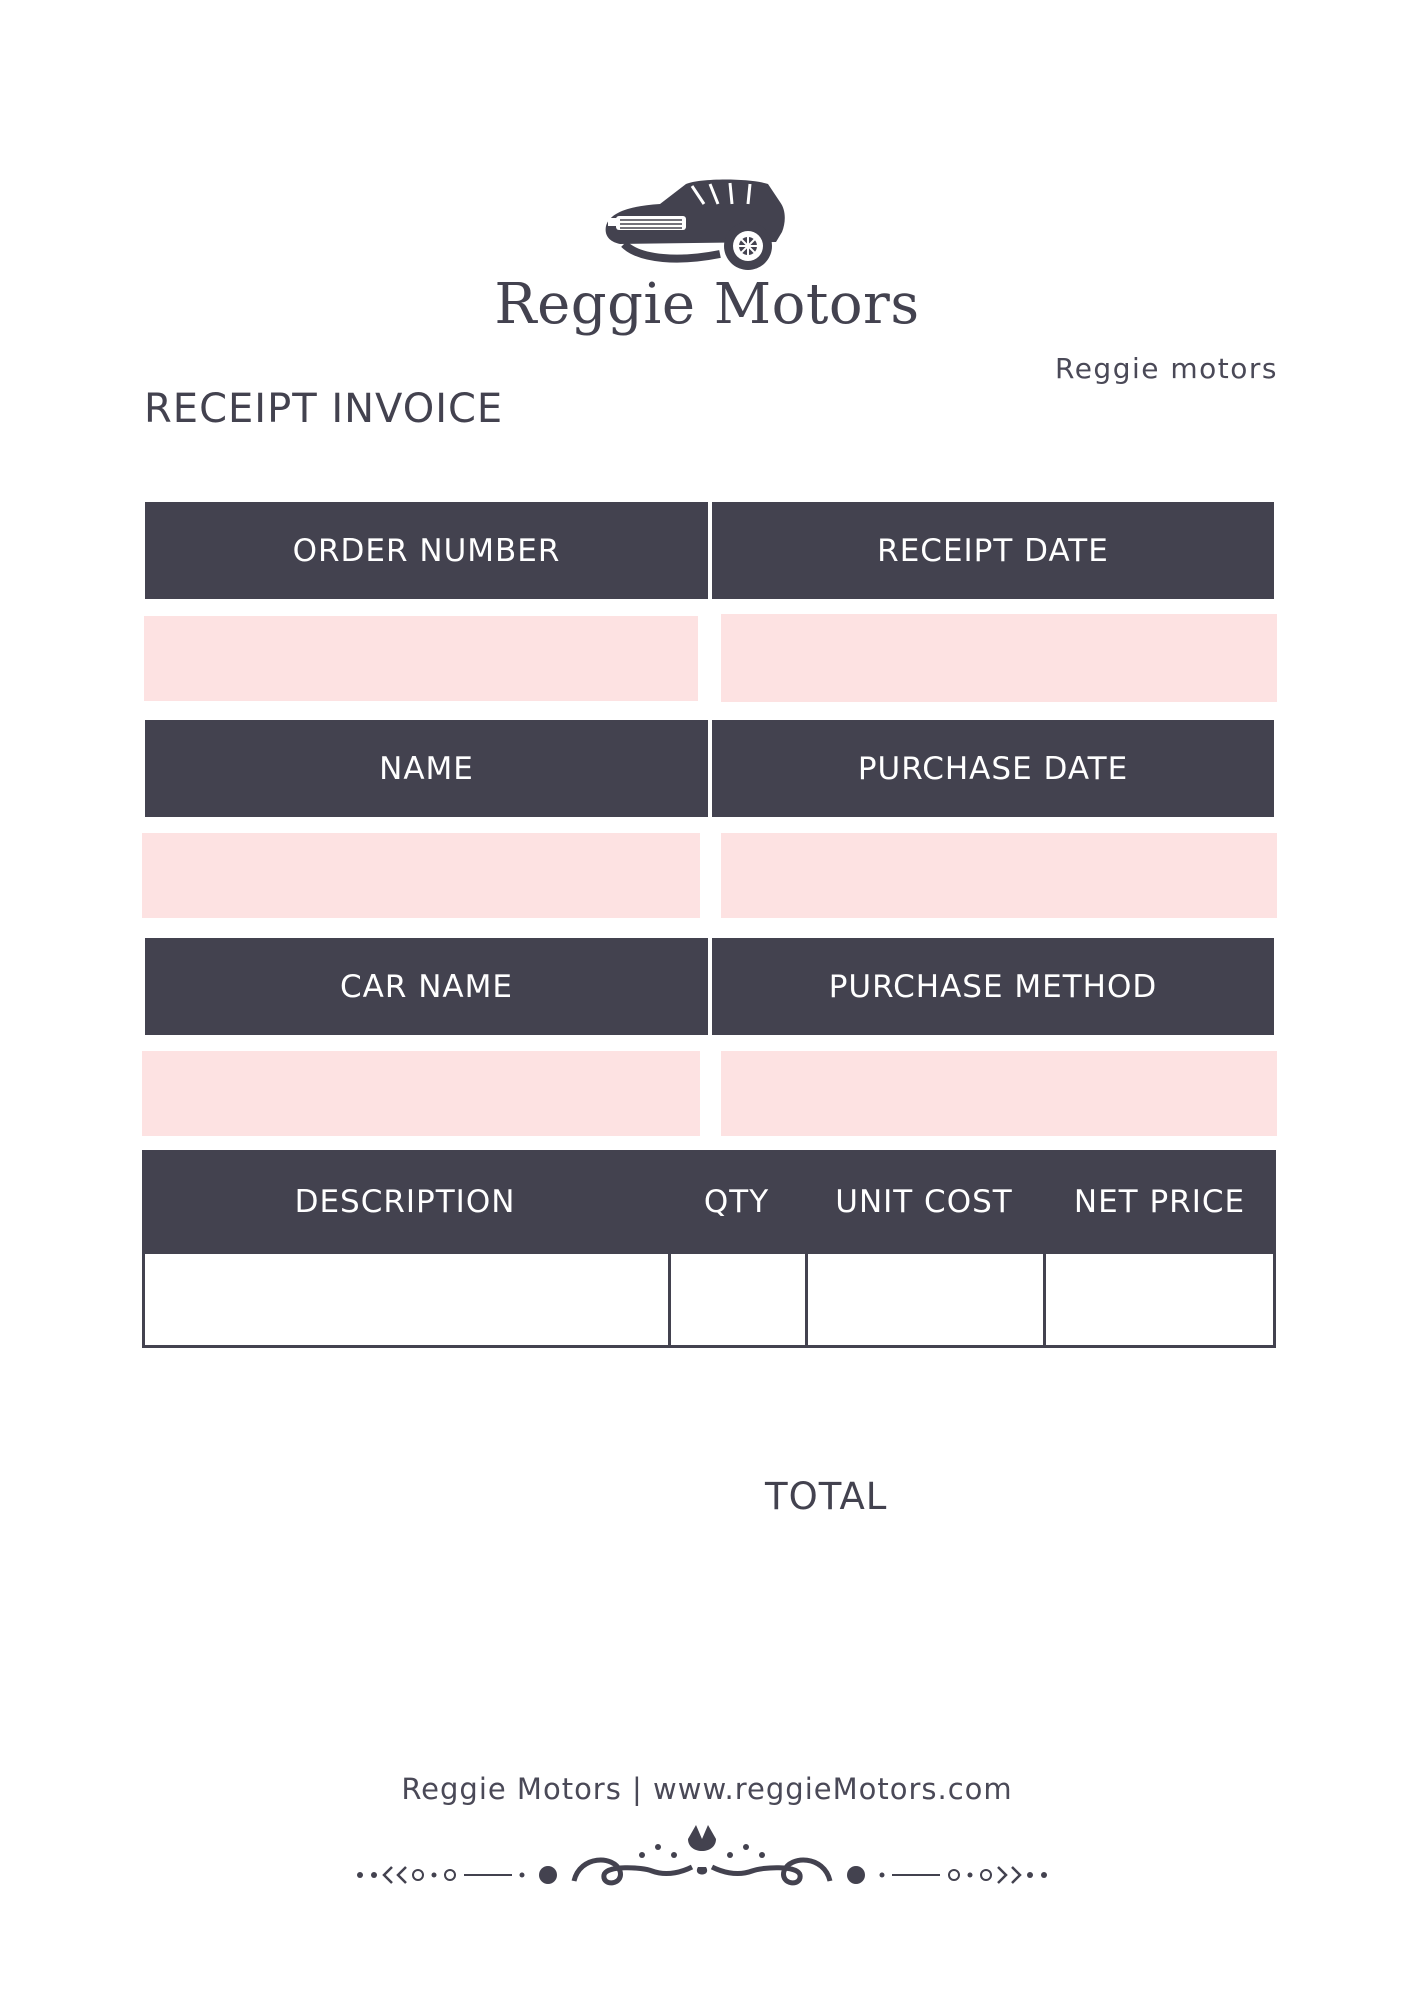 This screenshot has width=1414, height=2000. What do you see at coordinates (924, 1202) in the screenshot?
I see `column-unit-cost: UNIT COST` at bounding box center [924, 1202].